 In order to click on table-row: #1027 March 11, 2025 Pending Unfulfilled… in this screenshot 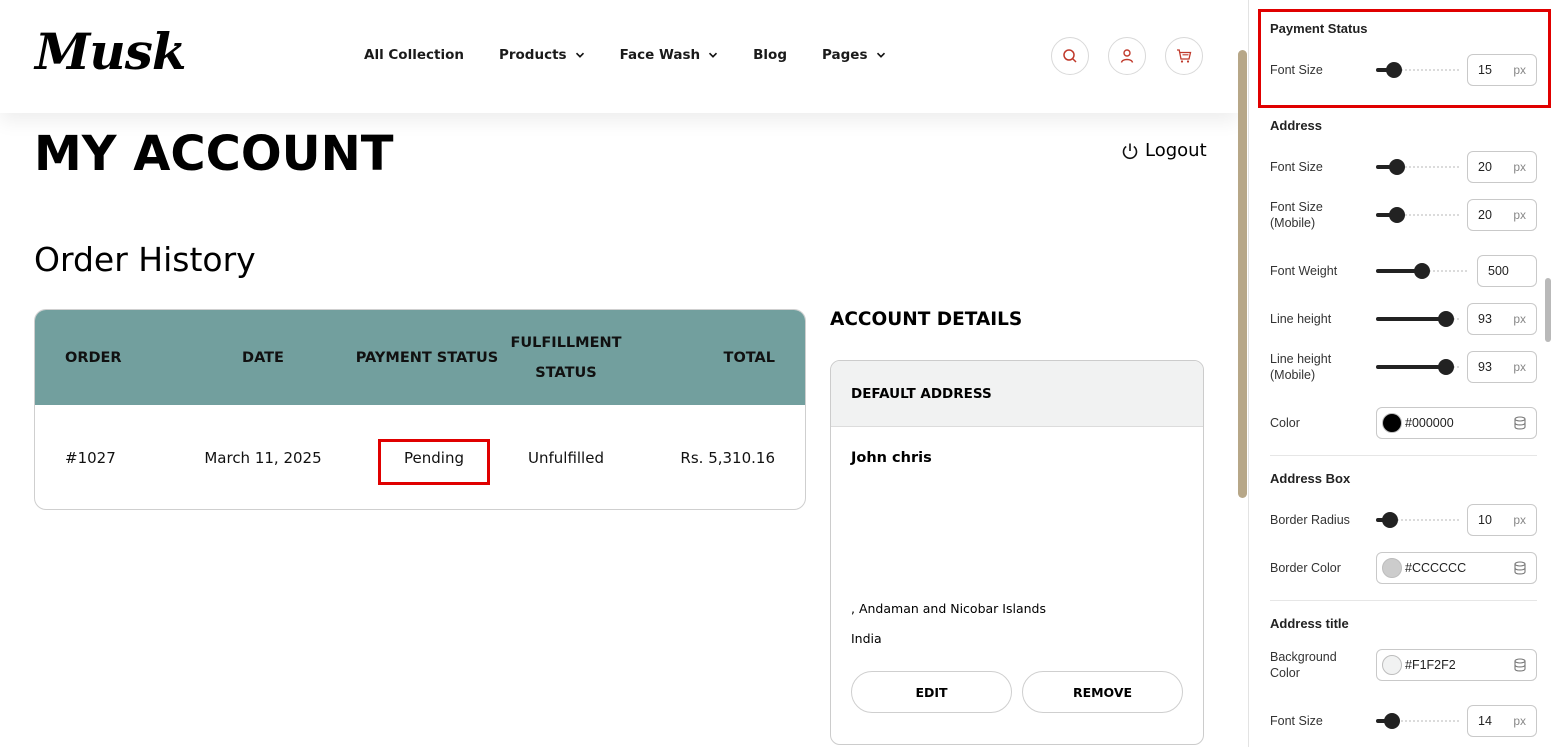, I will do `click(420, 457)`.